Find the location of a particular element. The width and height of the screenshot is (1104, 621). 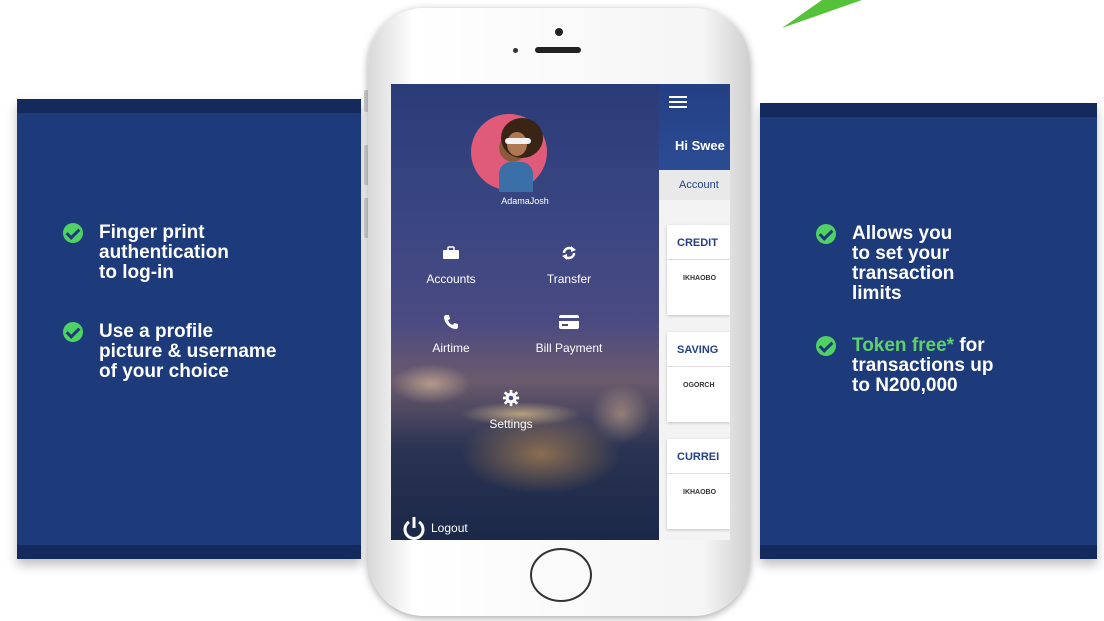

card-title: CURREI is located at coordinates (698, 457).